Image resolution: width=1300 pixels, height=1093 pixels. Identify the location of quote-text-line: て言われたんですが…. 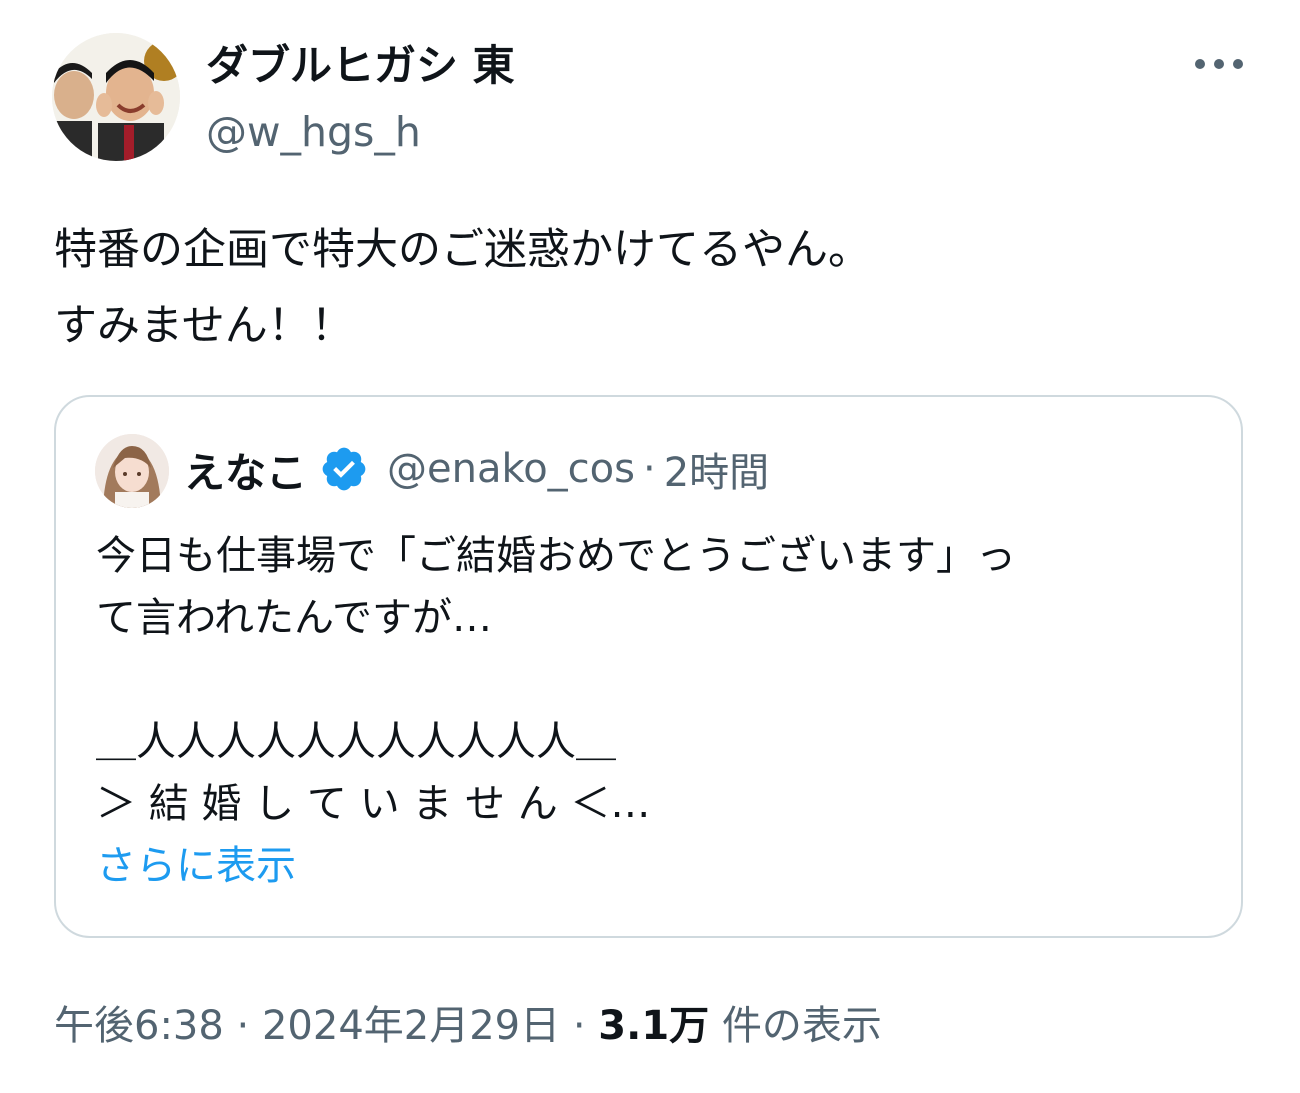
(294, 618).